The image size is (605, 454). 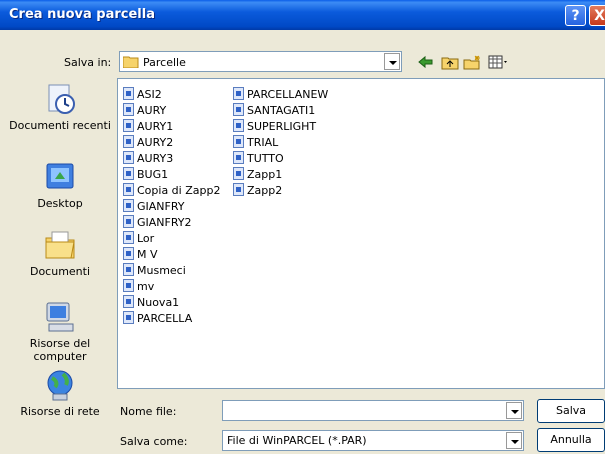 What do you see at coordinates (274, 111) in the screenshot?
I see `list-item: SANTAGATI1` at bounding box center [274, 111].